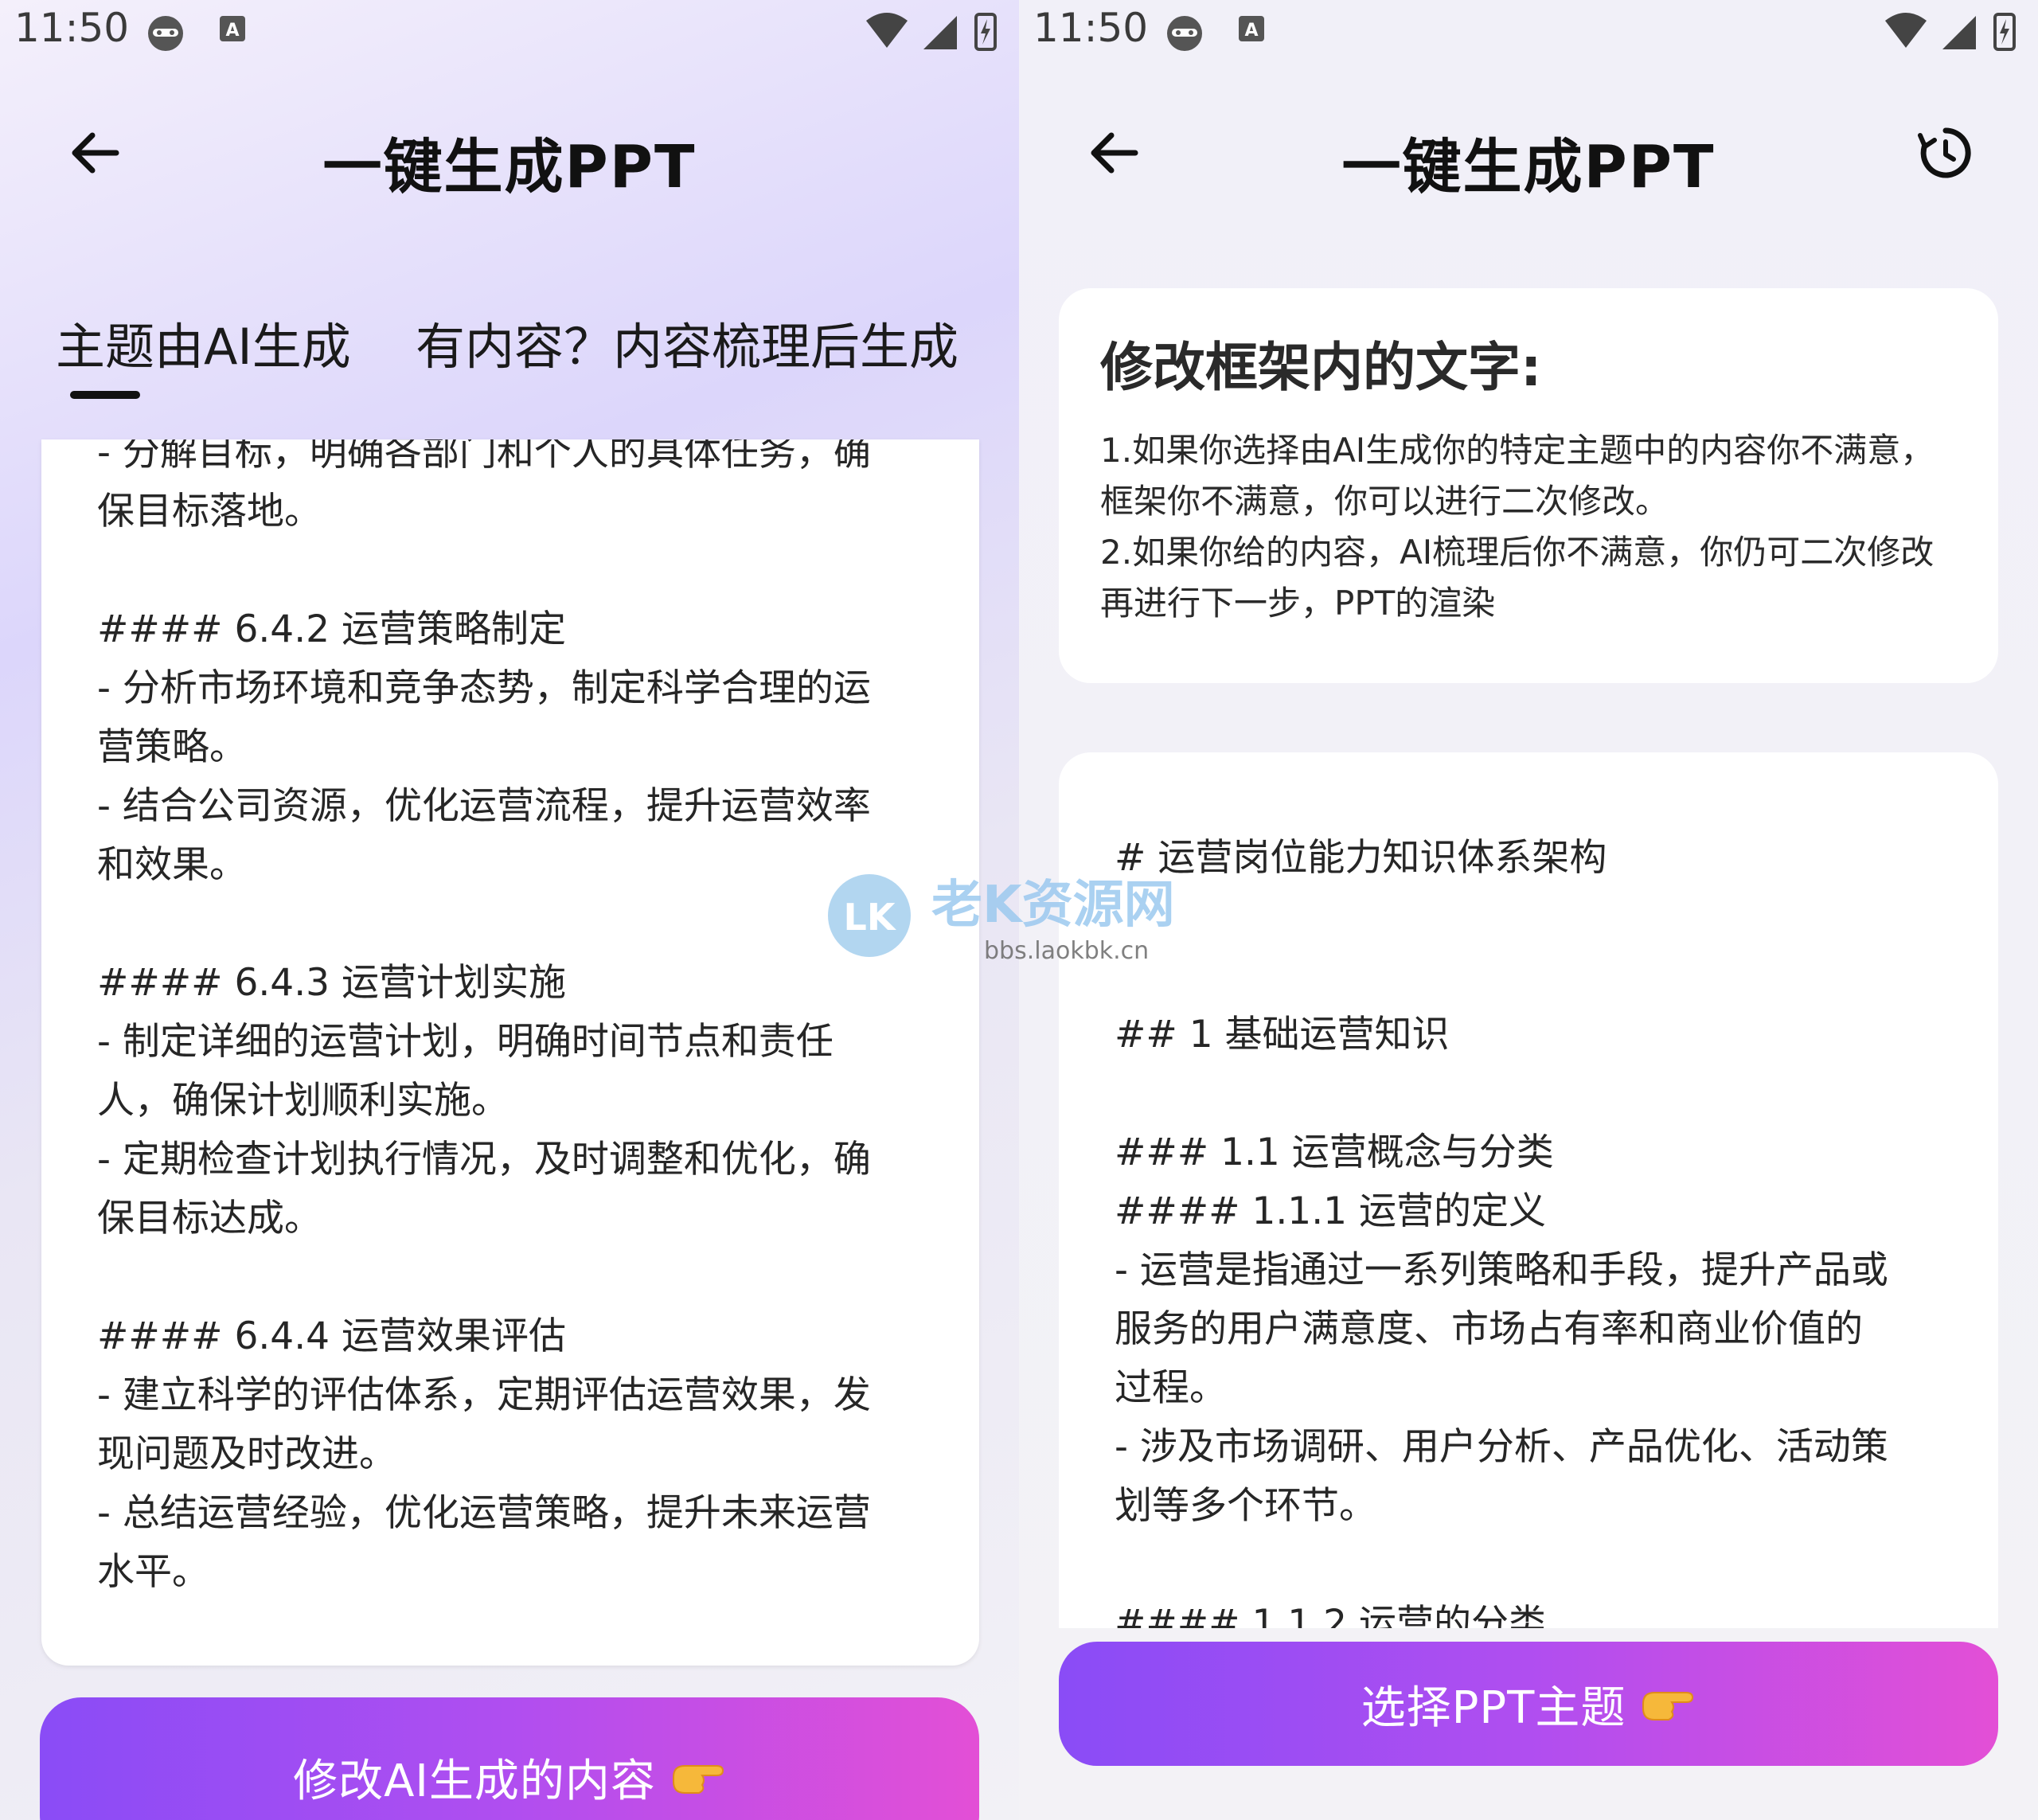 The image size is (2038, 1820). Describe the element at coordinates (475, 1781) in the screenshot. I see `edit-button-label: 修改AI生成的内容` at that location.